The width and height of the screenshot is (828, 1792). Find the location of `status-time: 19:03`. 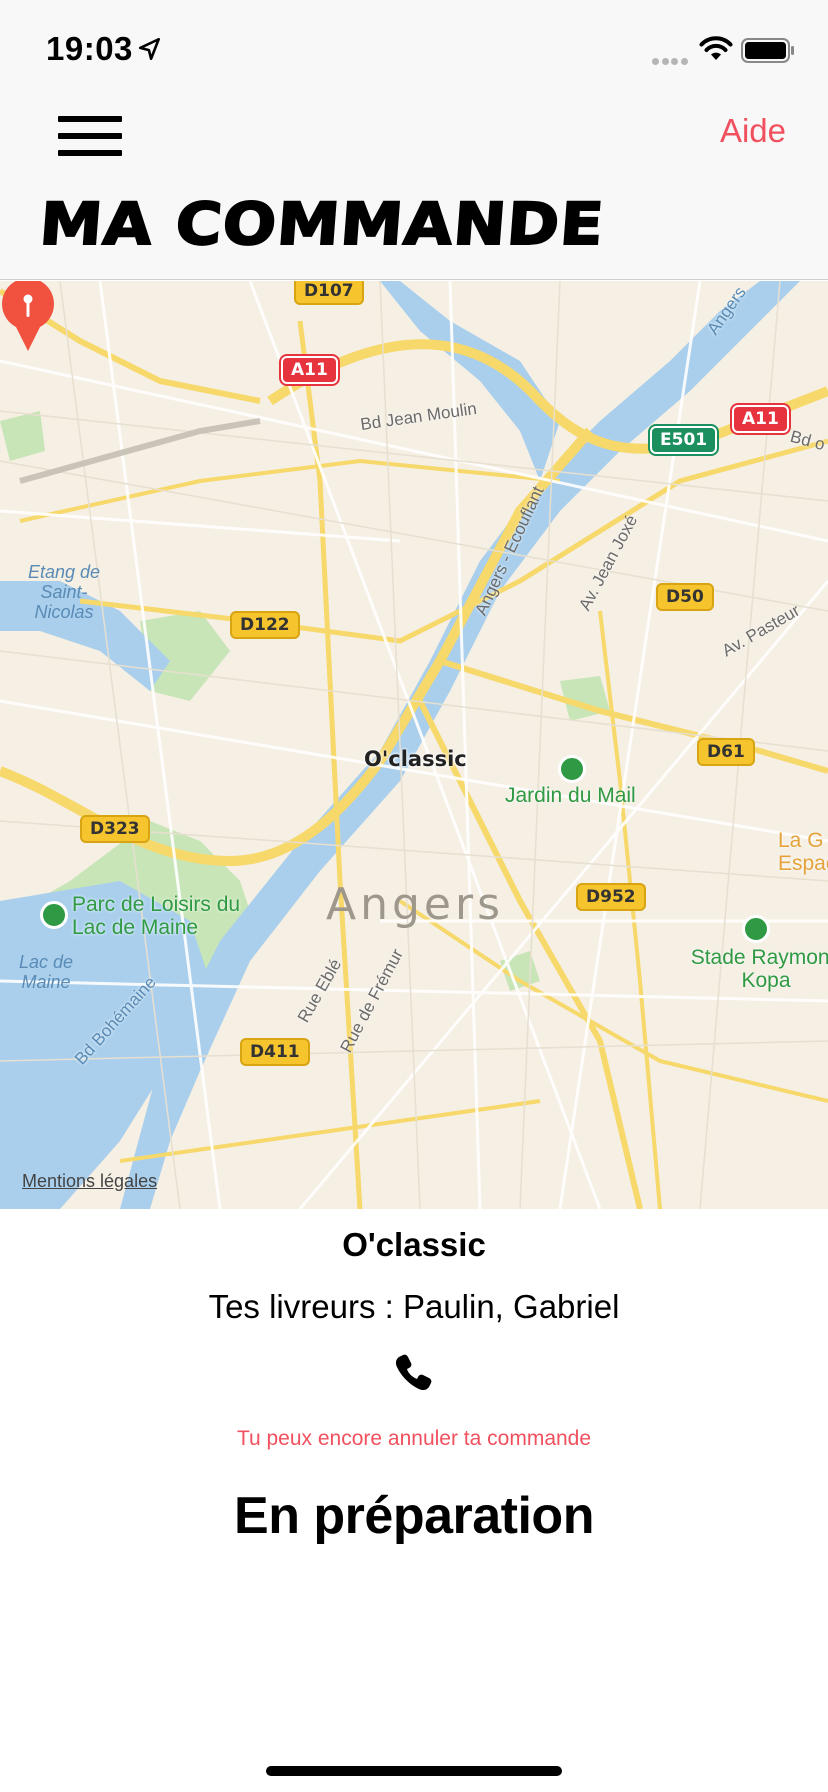

status-time: 19:03 is located at coordinates (89, 48).